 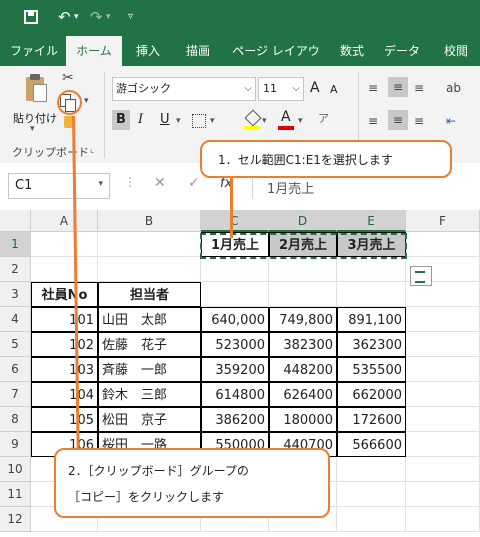 What do you see at coordinates (303, 369) in the screenshot?
I see `cell-d6: 448200` at bounding box center [303, 369].